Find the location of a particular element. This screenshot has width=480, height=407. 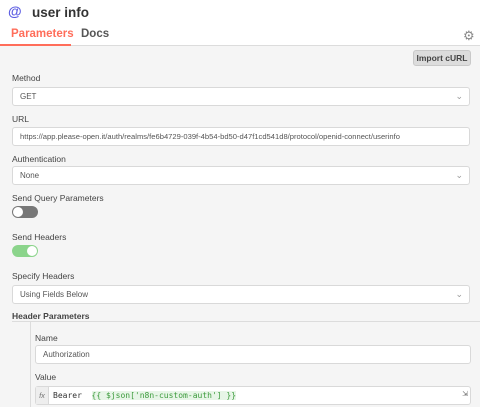

specify-headers-label: Specify Headers is located at coordinates (43, 276).